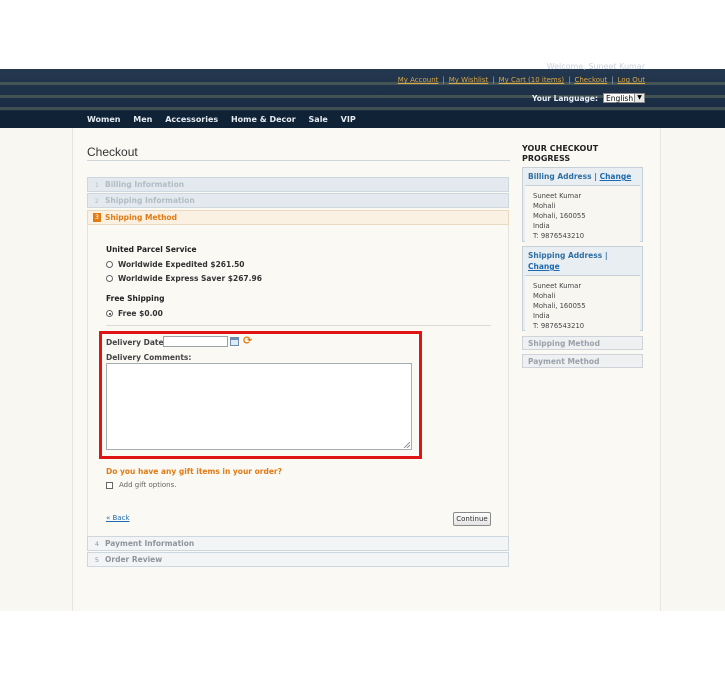  I want to click on gift-options-row: Add gift options., so click(141, 485).